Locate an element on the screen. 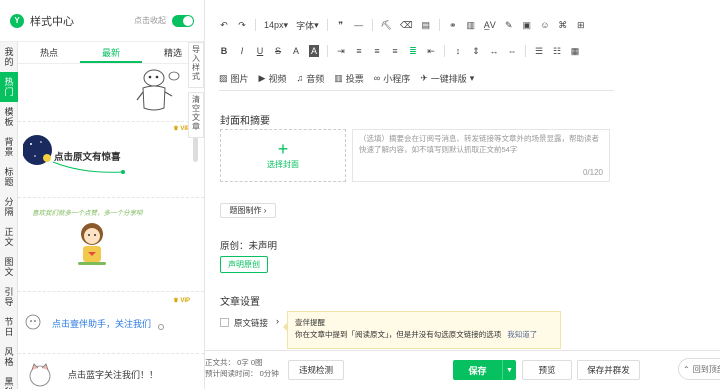 This screenshot has width=720, height=389. insert-image-label: 图片 is located at coordinates (239, 78).